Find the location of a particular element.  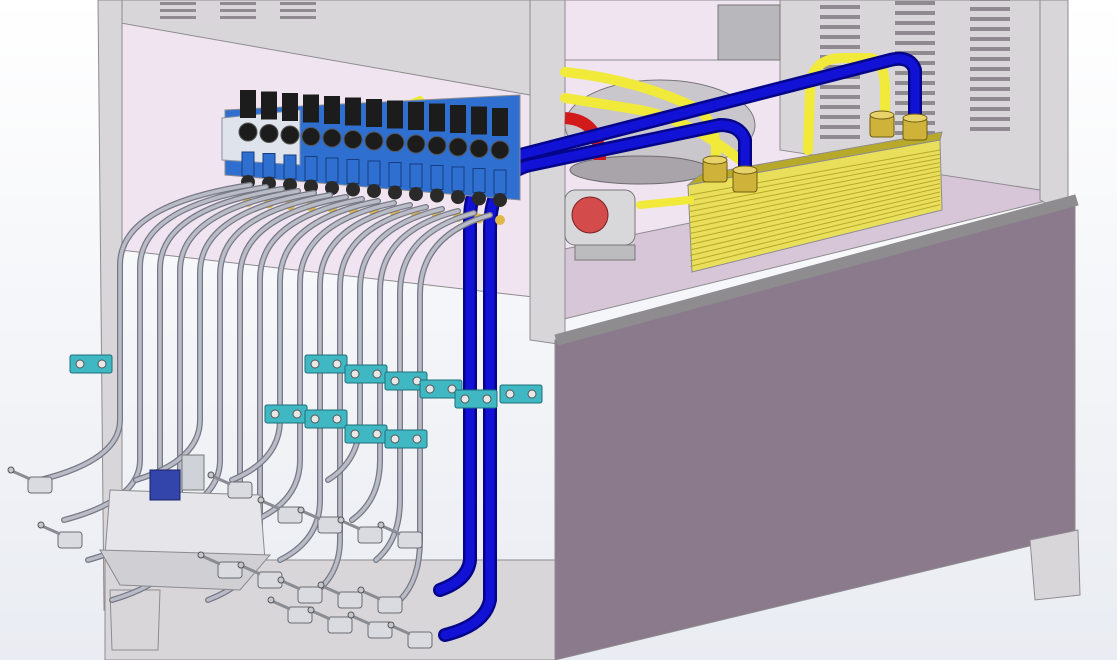

frame-post-mid is located at coordinates (547, 173).